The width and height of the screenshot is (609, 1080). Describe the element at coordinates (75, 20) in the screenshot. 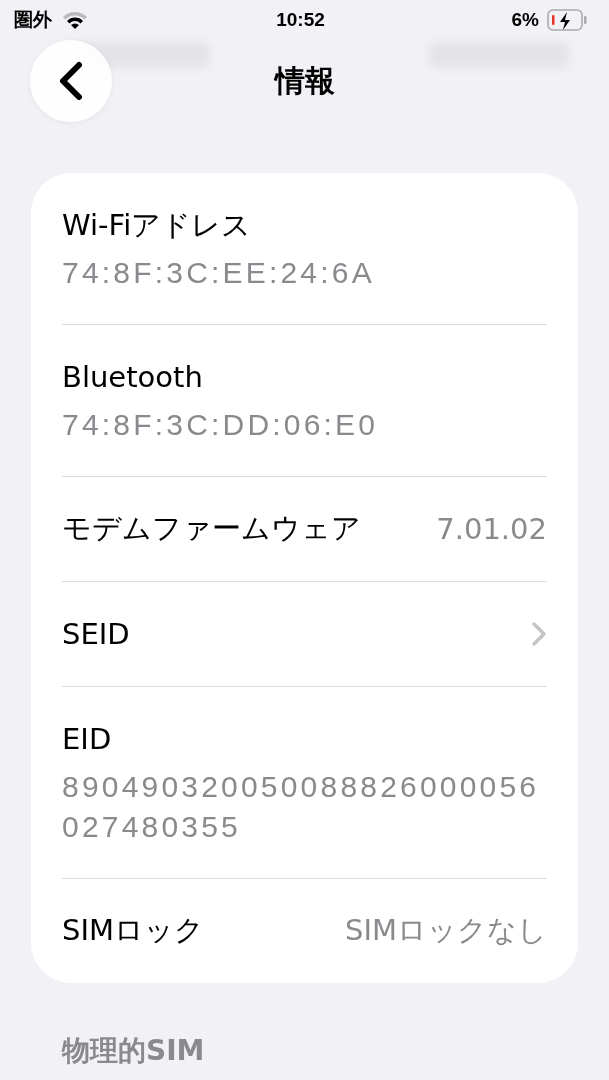

I see `wifi-icon` at that location.